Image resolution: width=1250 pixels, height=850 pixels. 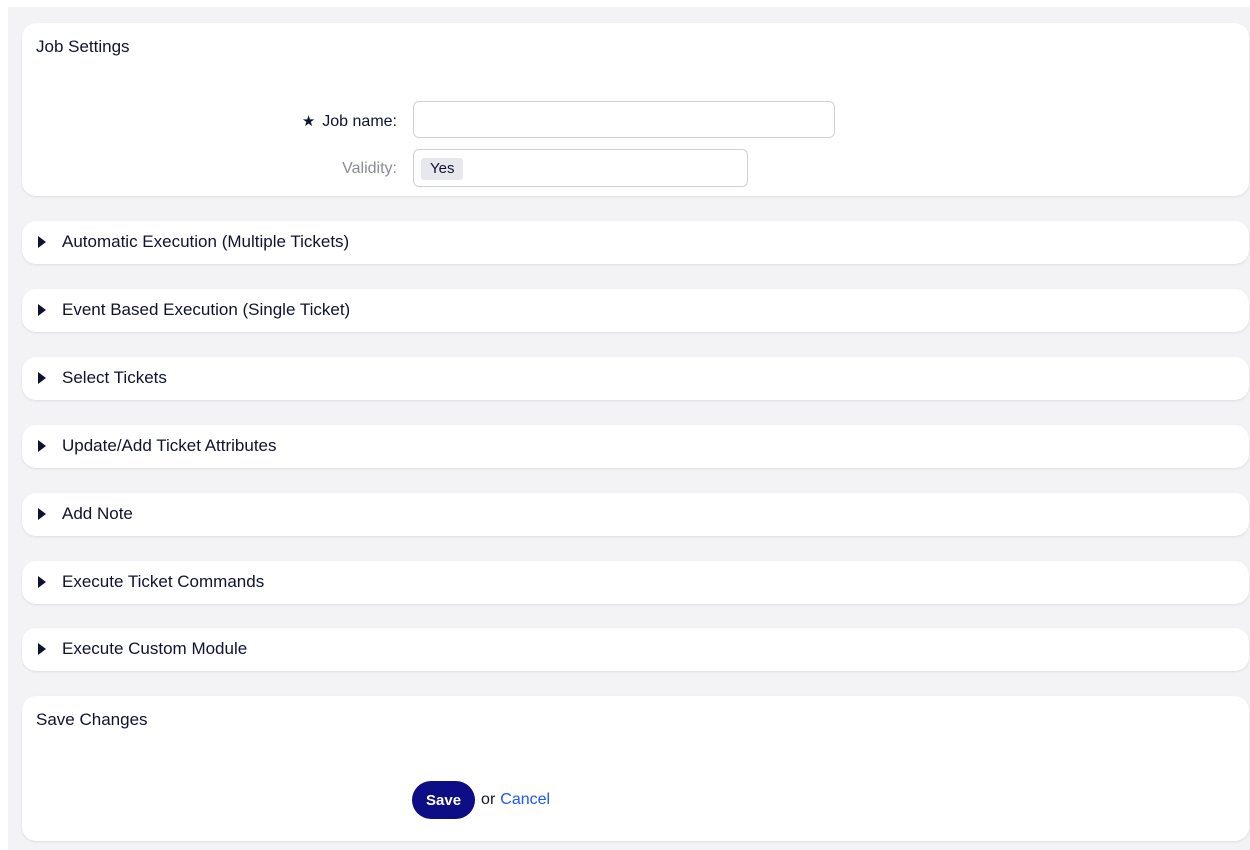 I want to click on section-automatic-execution: Automatic Execution (Multiple Tickets), so click(x=635, y=242).